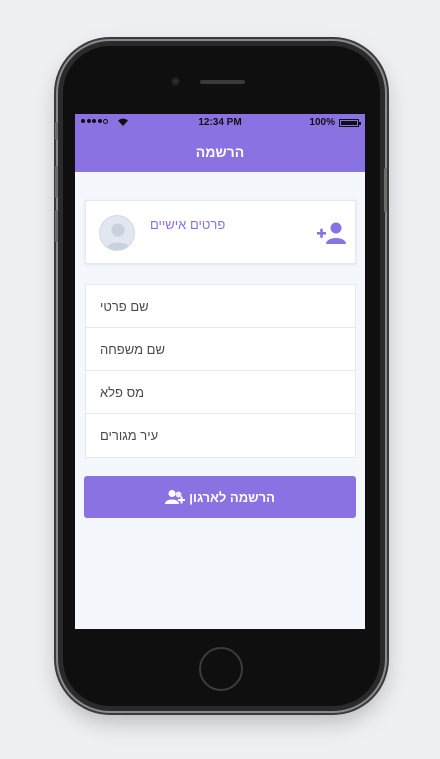 The height and width of the screenshot is (759, 440). I want to click on mute-switch, so click(56, 131).